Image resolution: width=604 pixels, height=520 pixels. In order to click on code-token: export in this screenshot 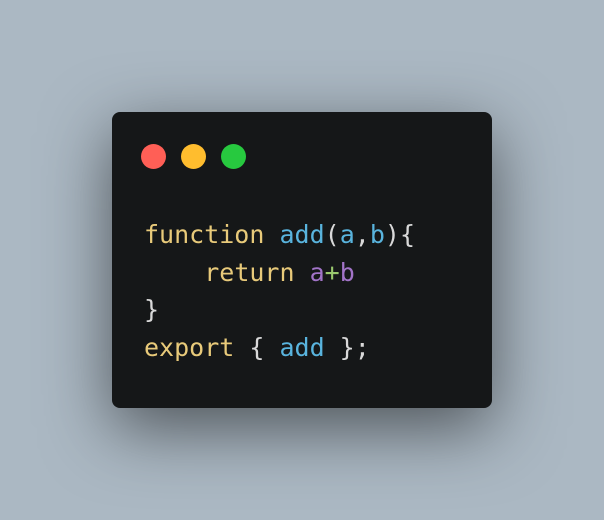, I will do `click(189, 347)`.